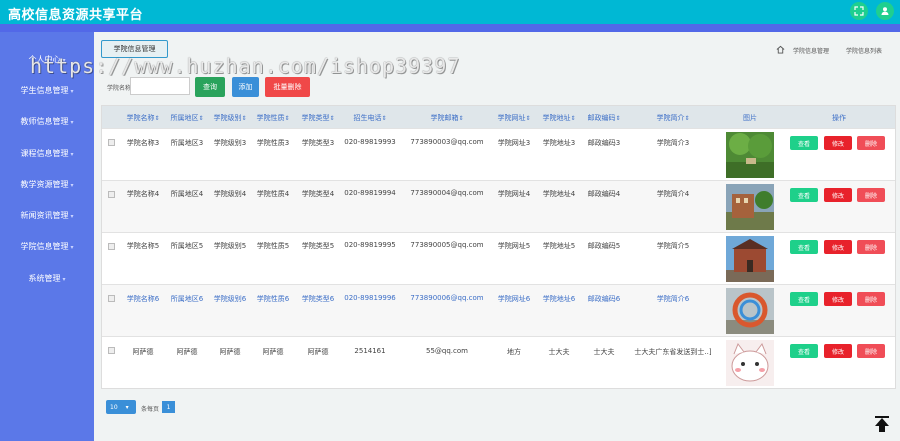 The image size is (900, 441). What do you see at coordinates (272, 118) in the screenshot?
I see `column-header: 学院性质⇕` at bounding box center [272, 118].